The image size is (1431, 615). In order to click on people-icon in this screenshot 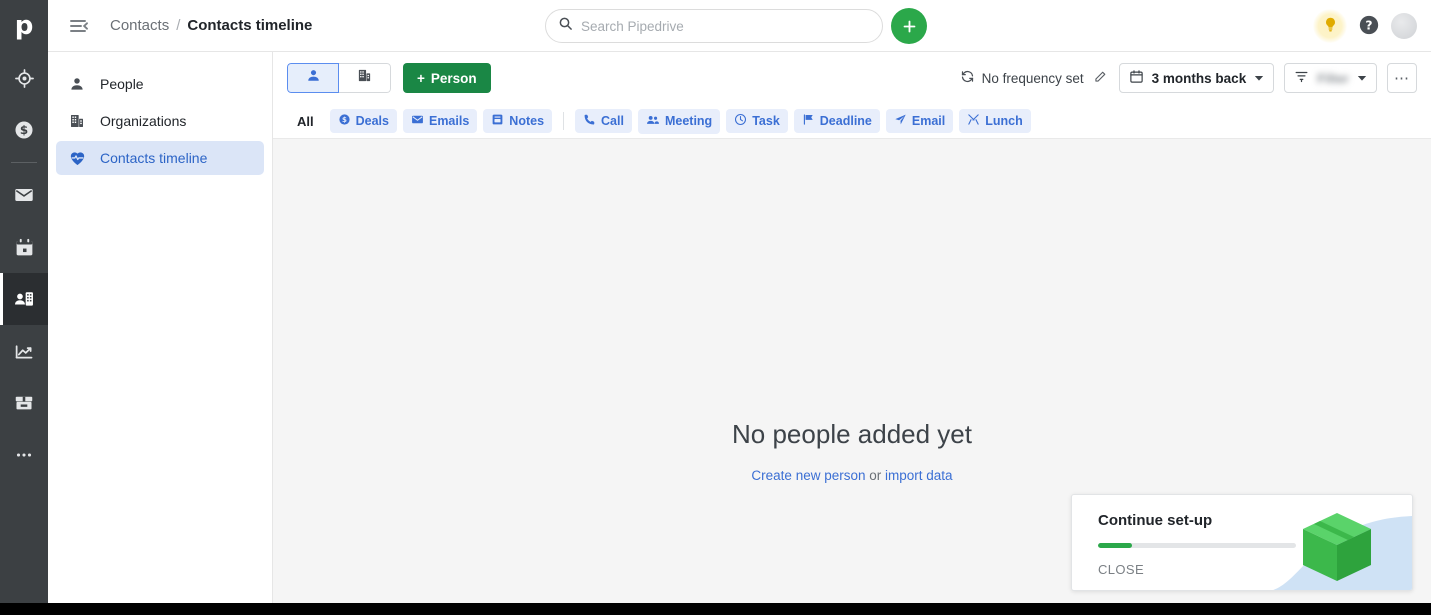, I will do `click(653, 121)`.